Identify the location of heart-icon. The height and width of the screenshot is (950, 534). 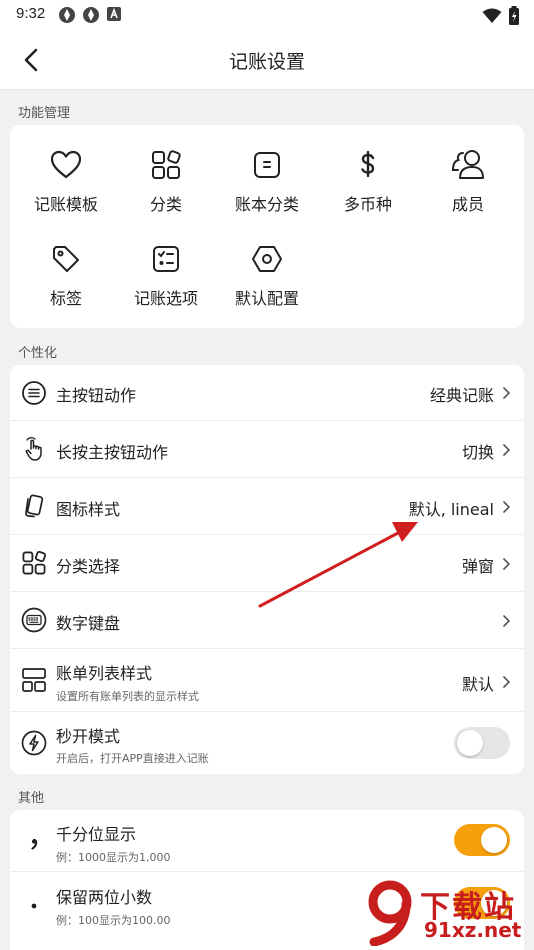
(66, 165).